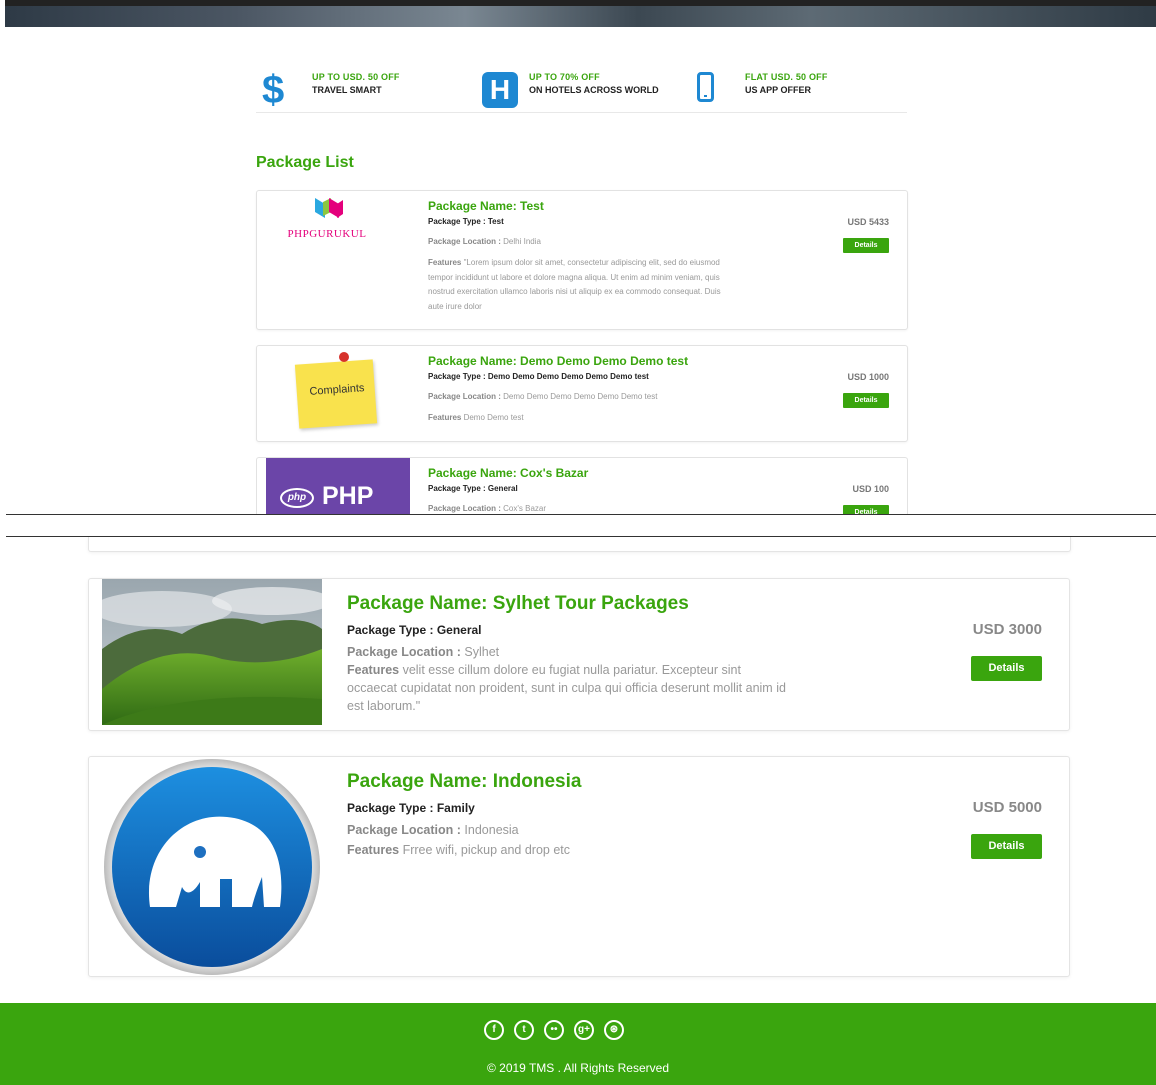 This screenshot has width=1156, height=1085. Describe the element at coordinates (487, 508) in the screenshot. I see `package-location: Package Location : Cox's Bazar` at that location.